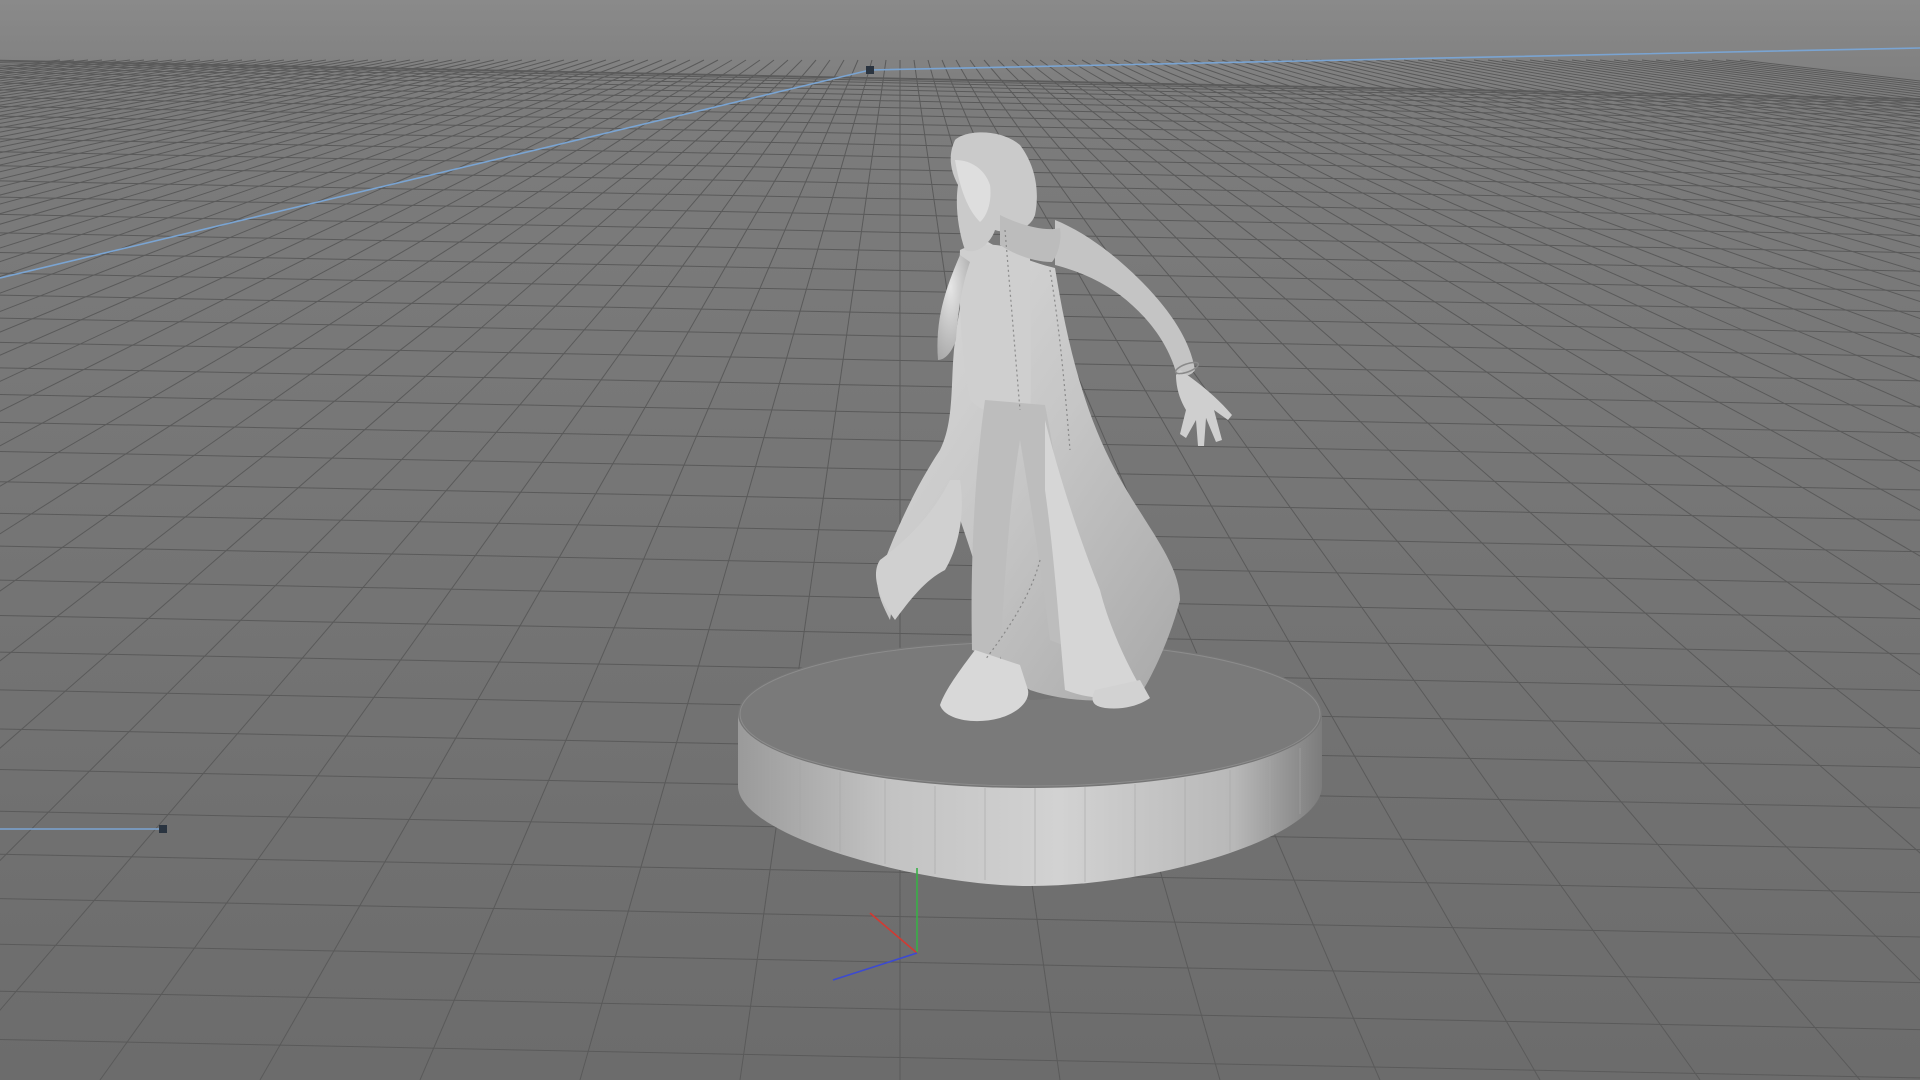 Image resolution: width=1920 pixels, height=1080 pixels. I want to click on torso, so click(995, 332).